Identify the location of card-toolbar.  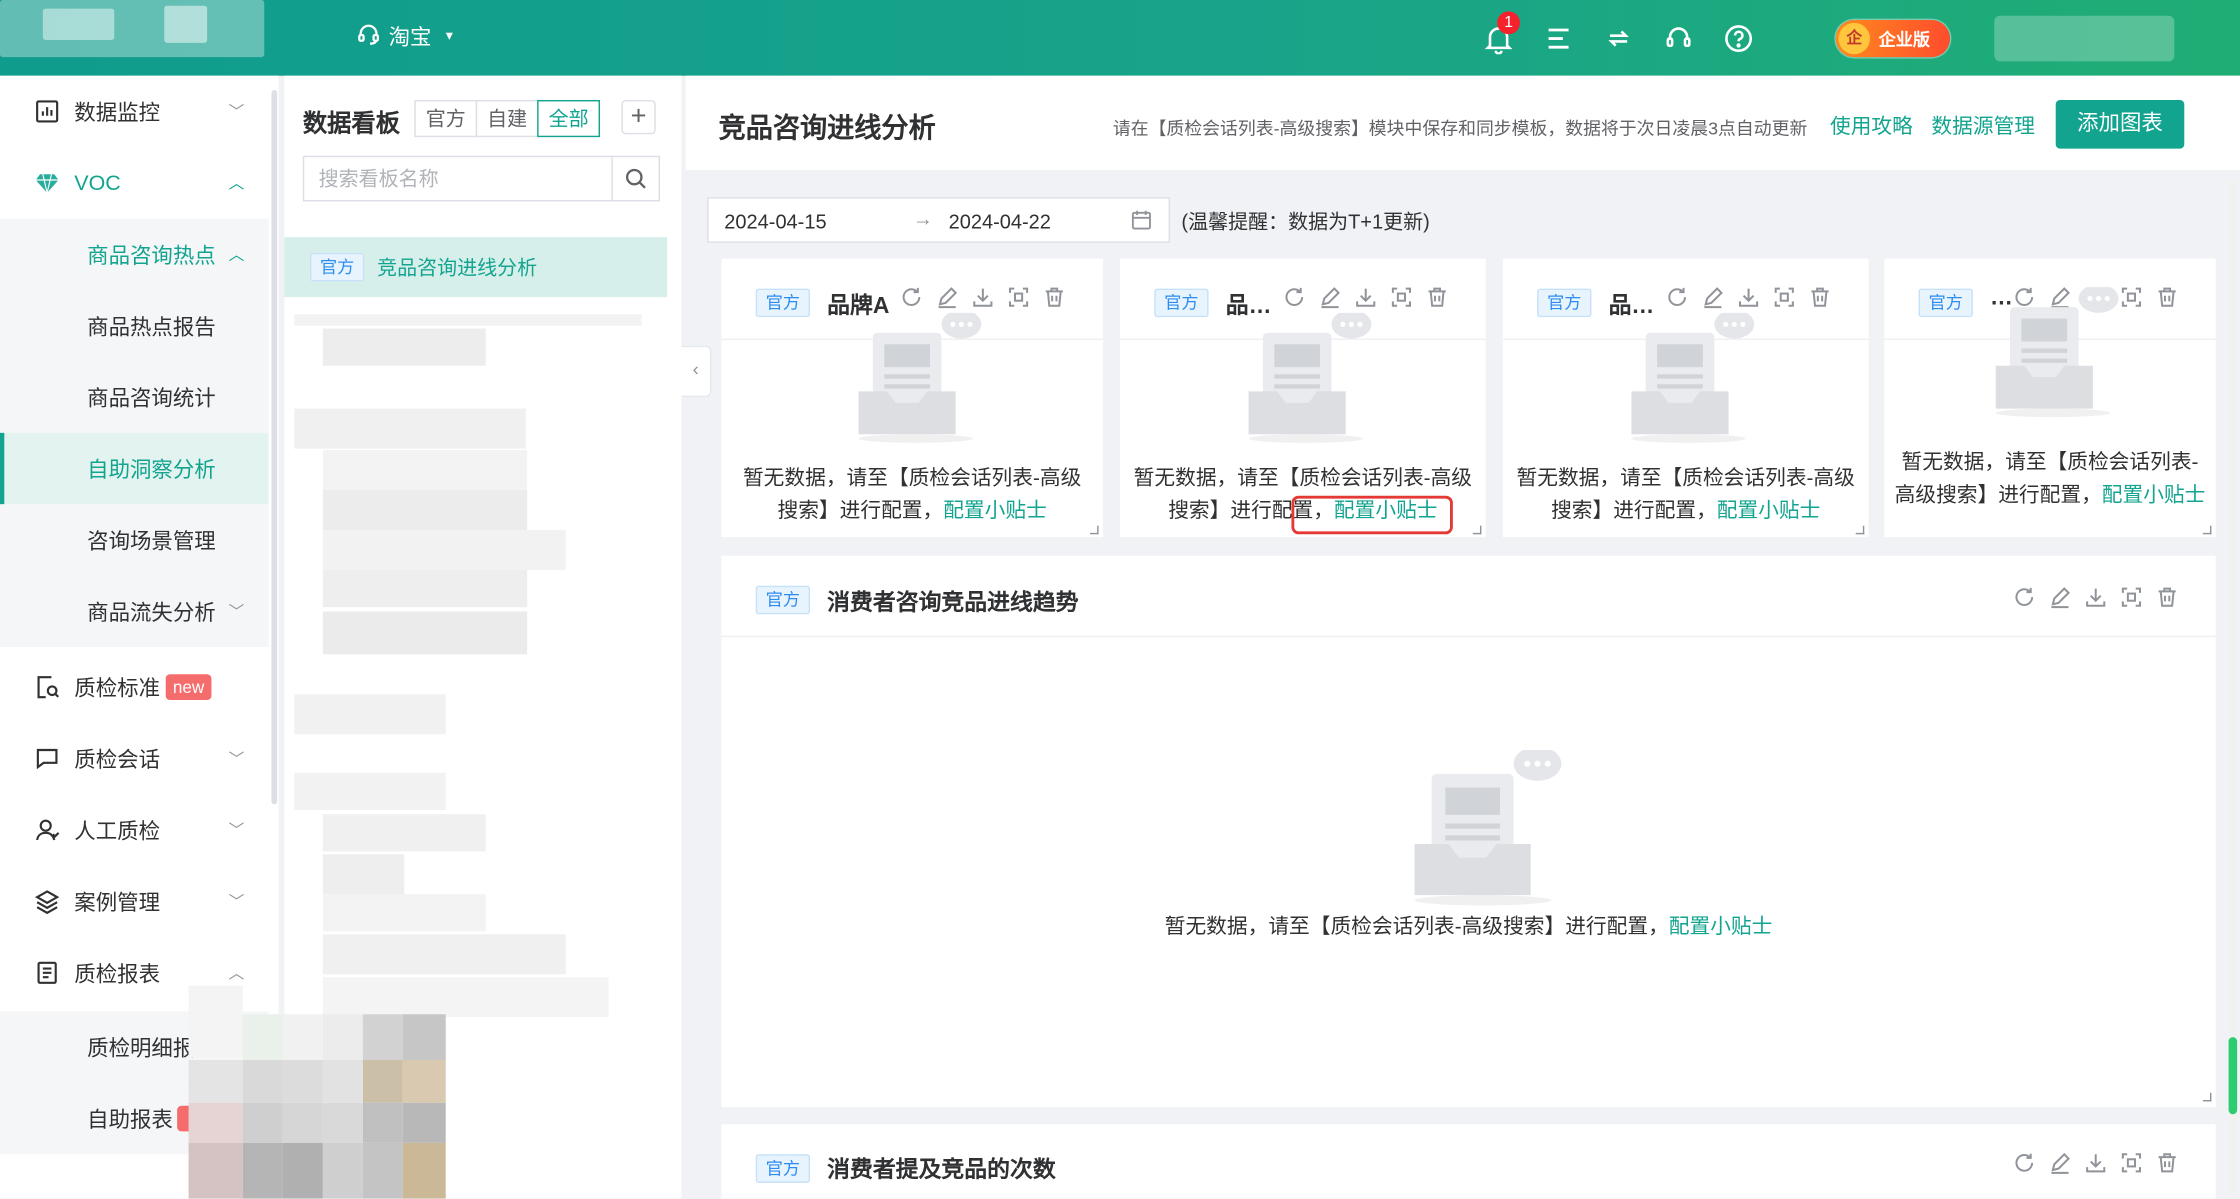
(1366, 297).